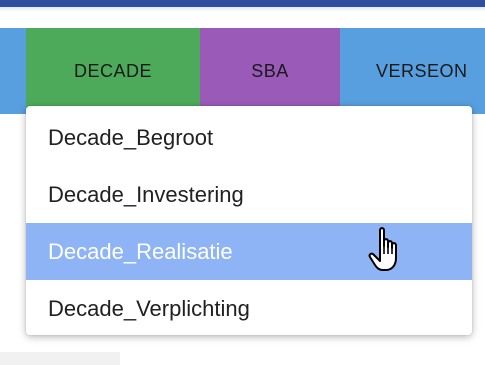  I want to click on tab-sba-label: SBA, so click(270, 70).